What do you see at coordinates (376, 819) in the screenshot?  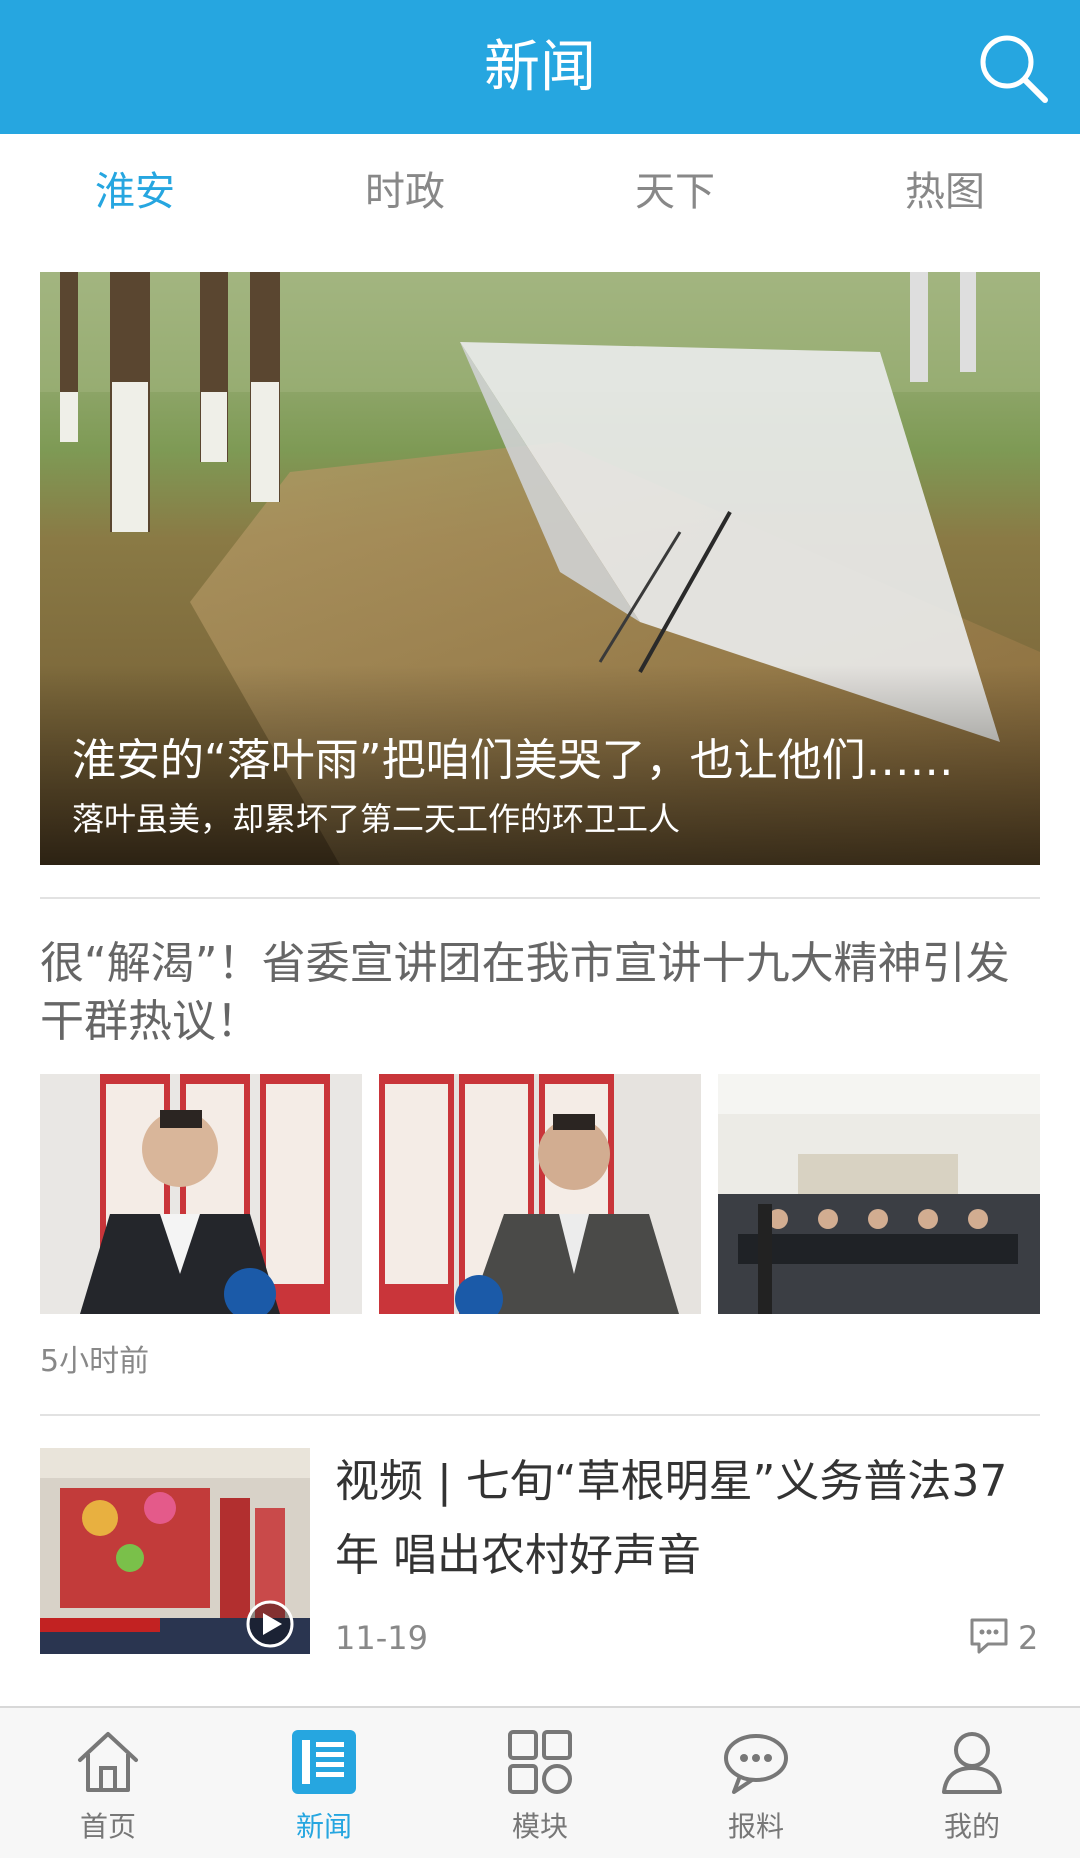 I see `hero-subtitle: 落叶虽美，却累坏了第二天工作的环卫工人` at bounding box center [376, 819].